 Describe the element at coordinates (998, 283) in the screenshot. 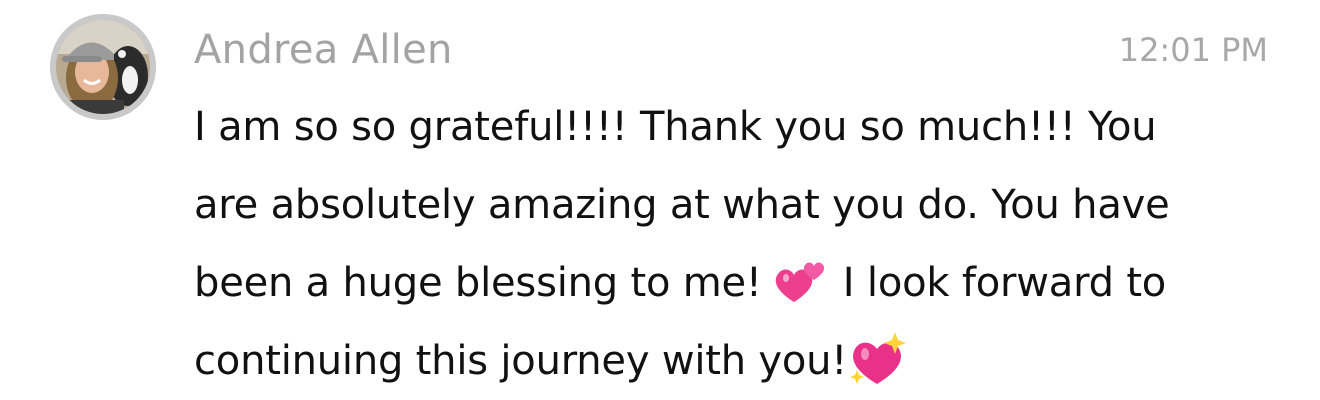

I see `message-text: I look forward to` at that location.